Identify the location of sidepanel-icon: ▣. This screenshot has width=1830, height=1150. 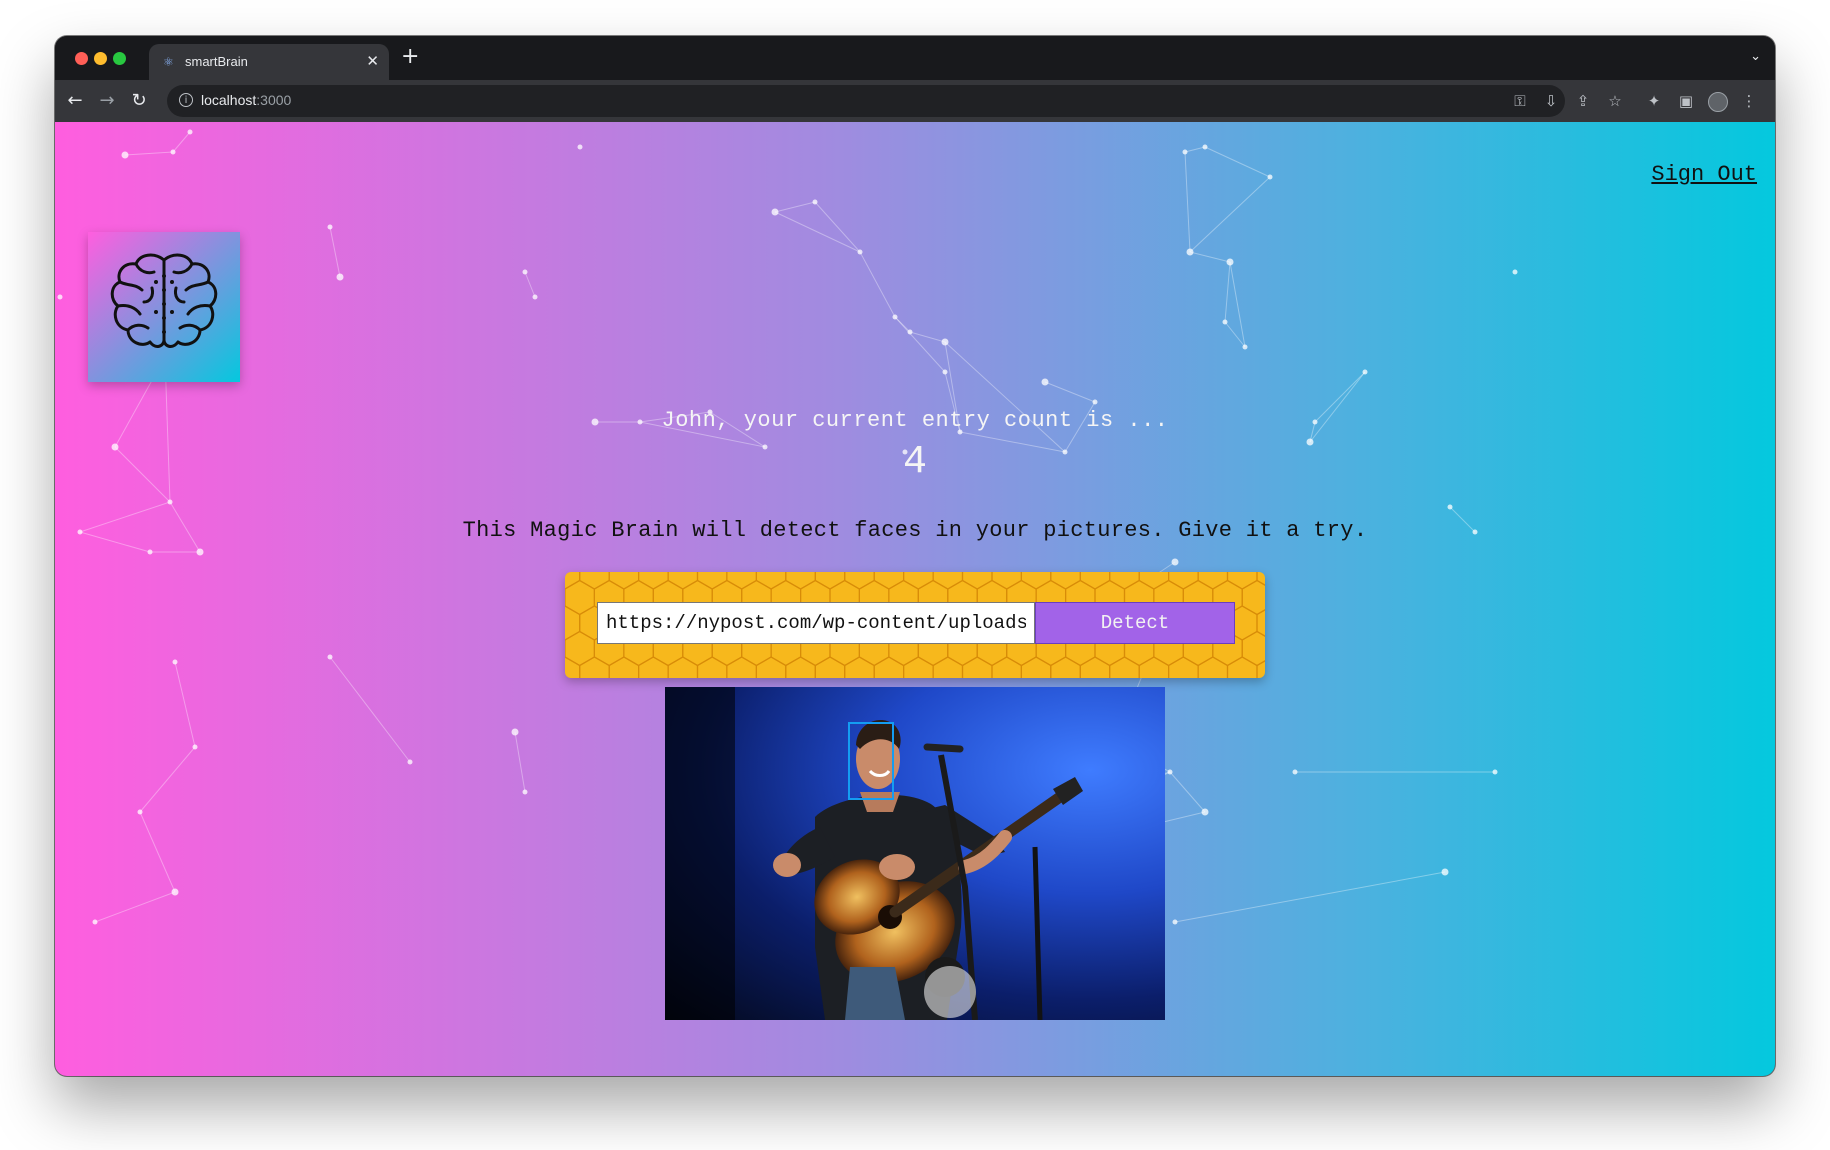
(1686, 101).